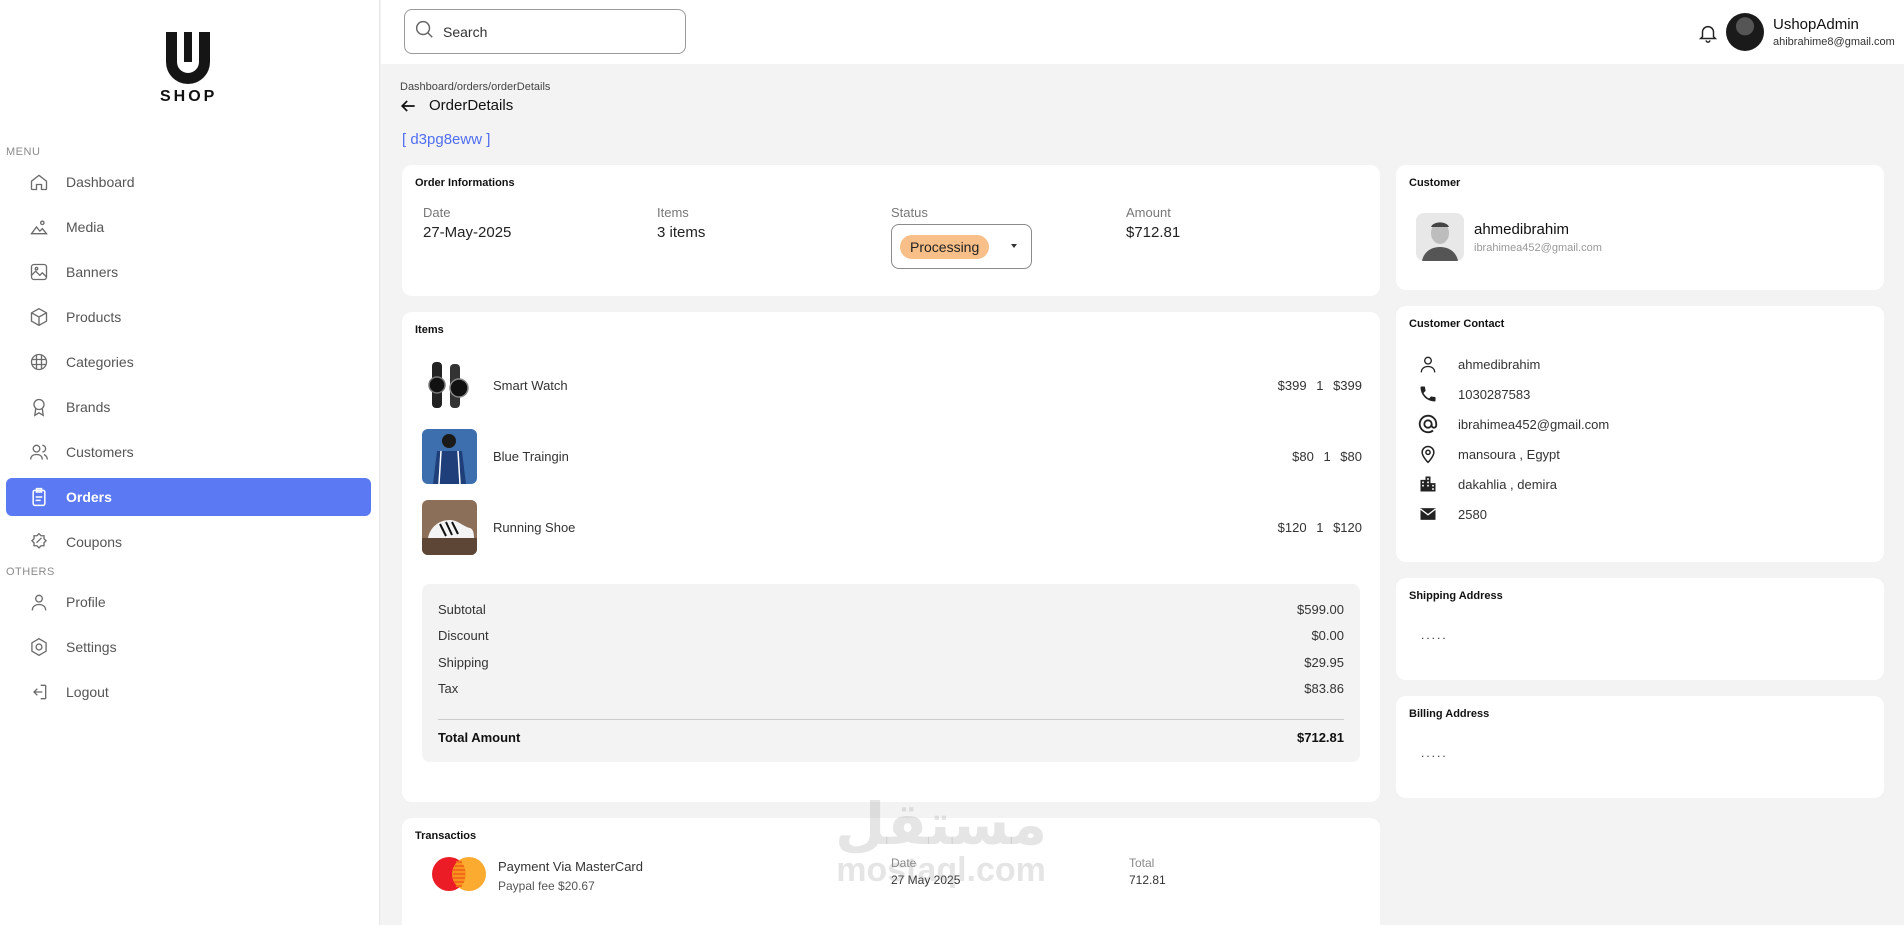 The width and height of the screenshot is (1904, 925). I want to click on item-name: Blue Traingin, so click(531, 456).